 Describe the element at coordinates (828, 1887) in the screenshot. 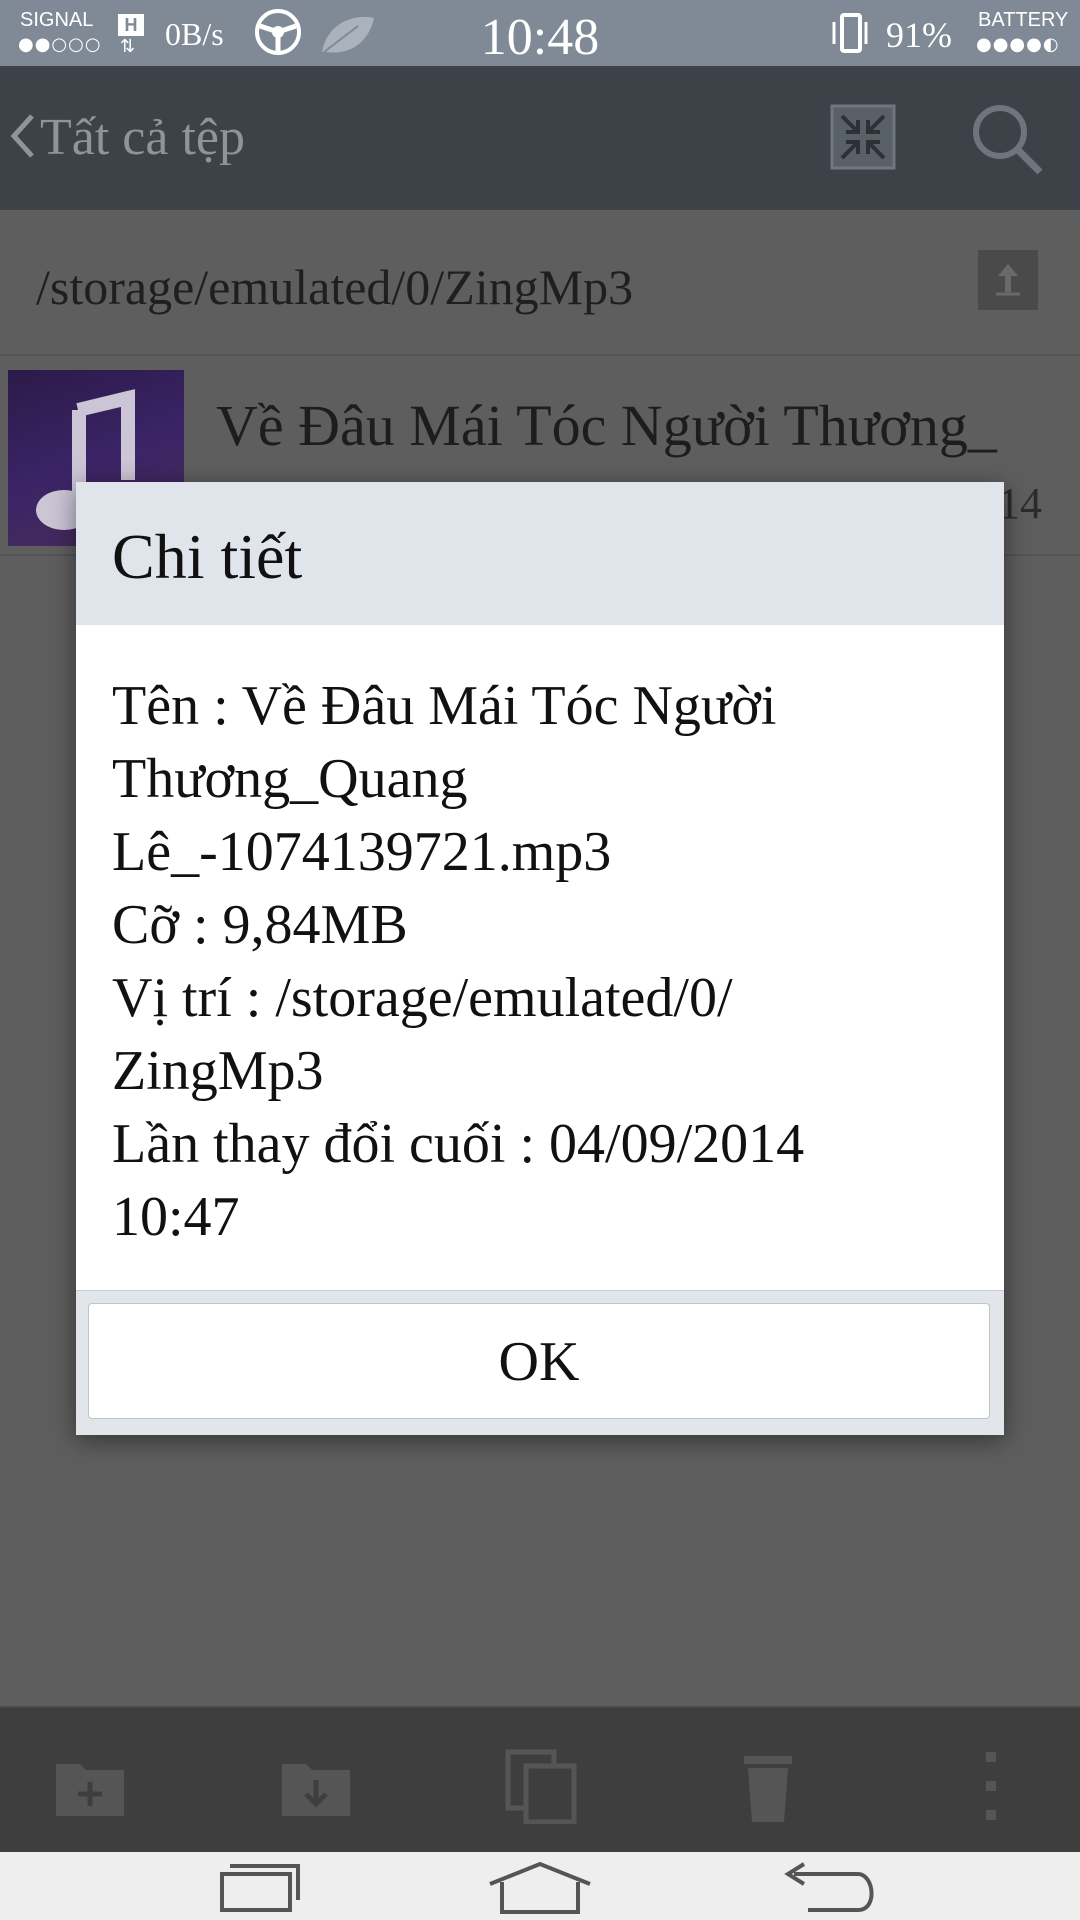

I see `back-icon` at that location.